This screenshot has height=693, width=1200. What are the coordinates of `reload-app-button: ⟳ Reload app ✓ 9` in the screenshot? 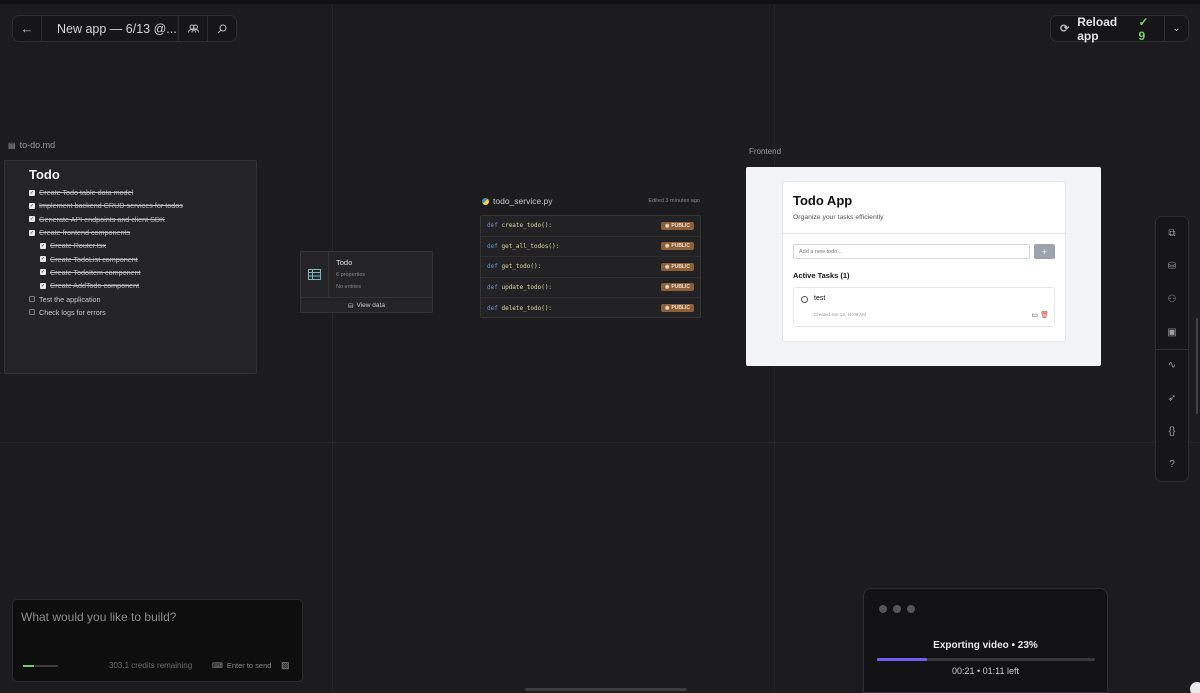 It's located at (1107, 29).